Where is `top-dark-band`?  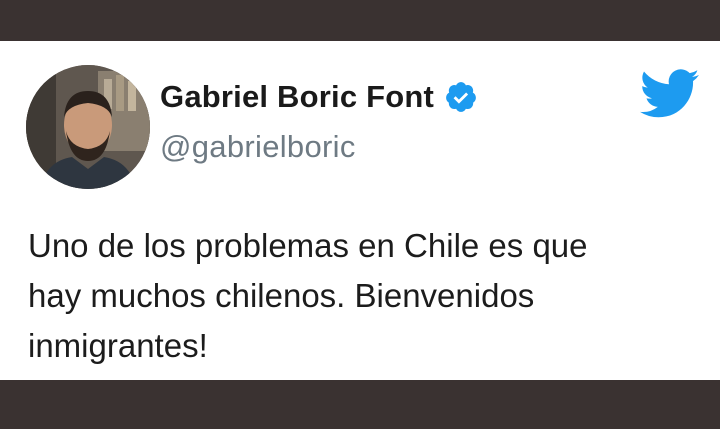 top-dark-band is located at coordinates (360, 20).